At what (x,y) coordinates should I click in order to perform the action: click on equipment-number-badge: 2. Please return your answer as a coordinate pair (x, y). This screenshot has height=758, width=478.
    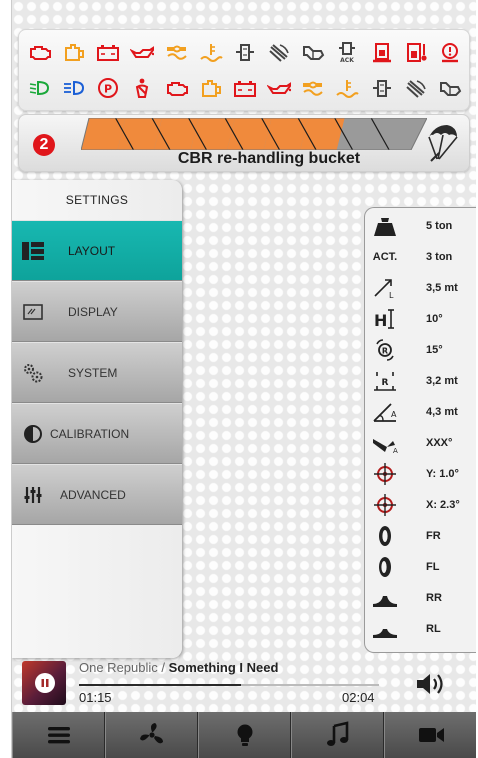
    Looking at the image, I should click on (44, 145).